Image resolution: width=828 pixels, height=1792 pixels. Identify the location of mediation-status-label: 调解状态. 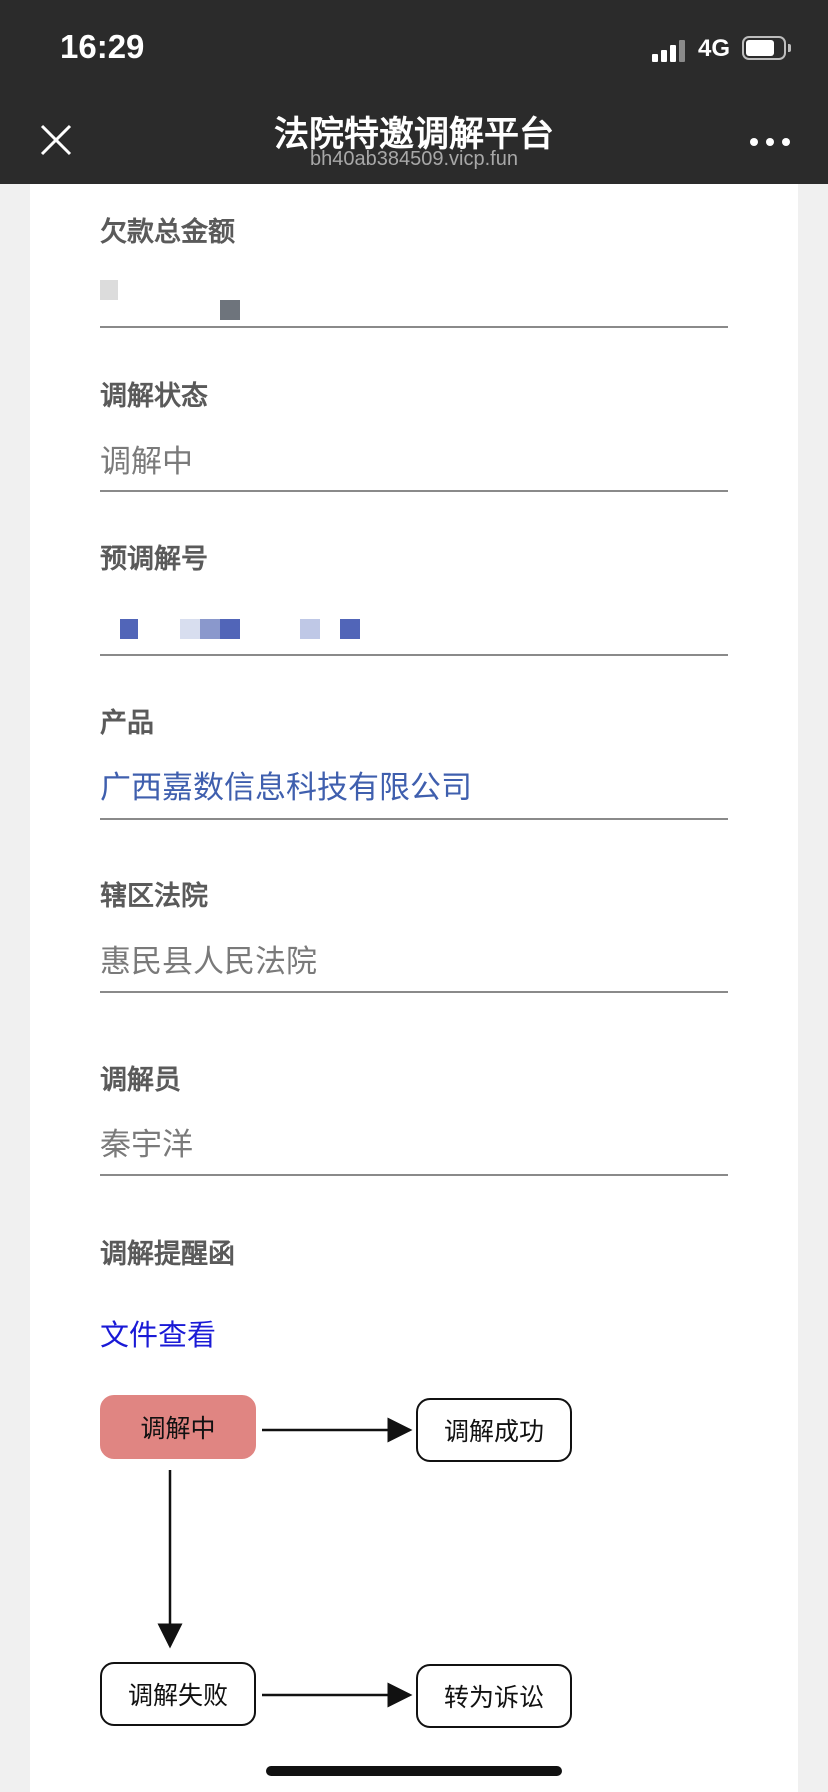
(154, 396).